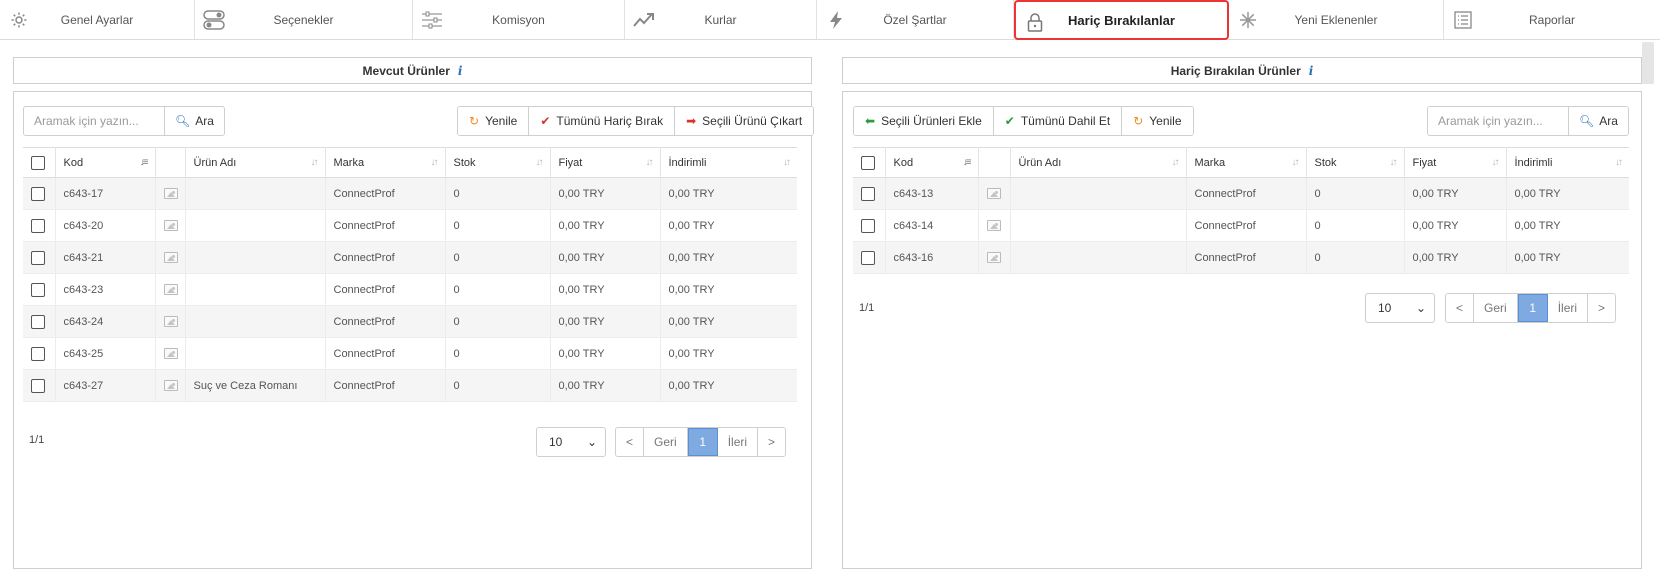 The height and width of the screenshot is (585, 1660). Describe the element at coordinates (915, 19) in the screenshot. I see `tab-ozel-sartlar: Özel Şartlar` at that location.